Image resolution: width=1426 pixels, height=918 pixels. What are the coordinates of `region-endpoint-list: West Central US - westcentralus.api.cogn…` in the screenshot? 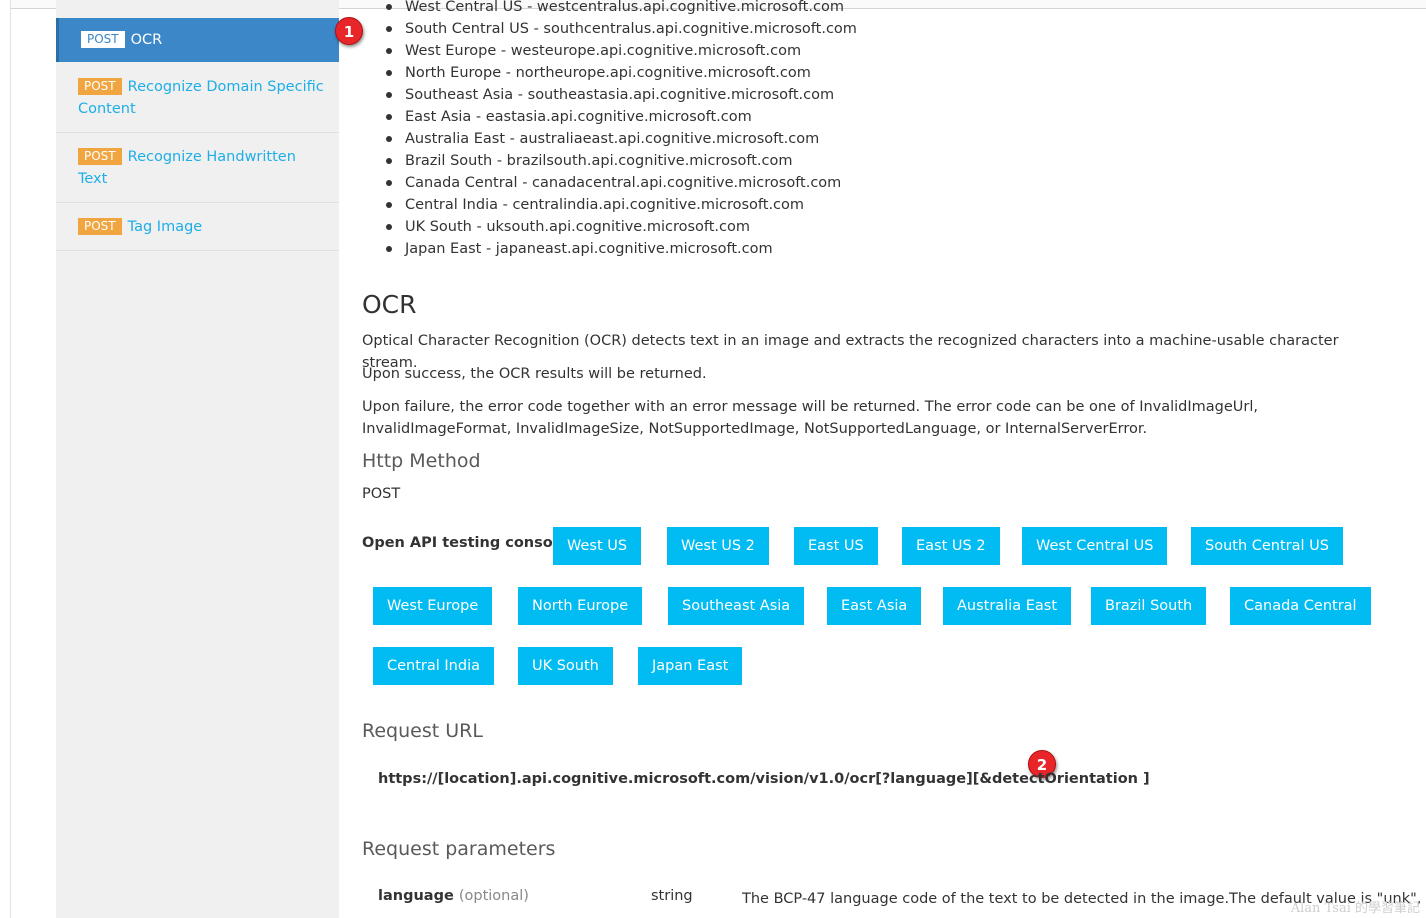 It's located at (620, 130).